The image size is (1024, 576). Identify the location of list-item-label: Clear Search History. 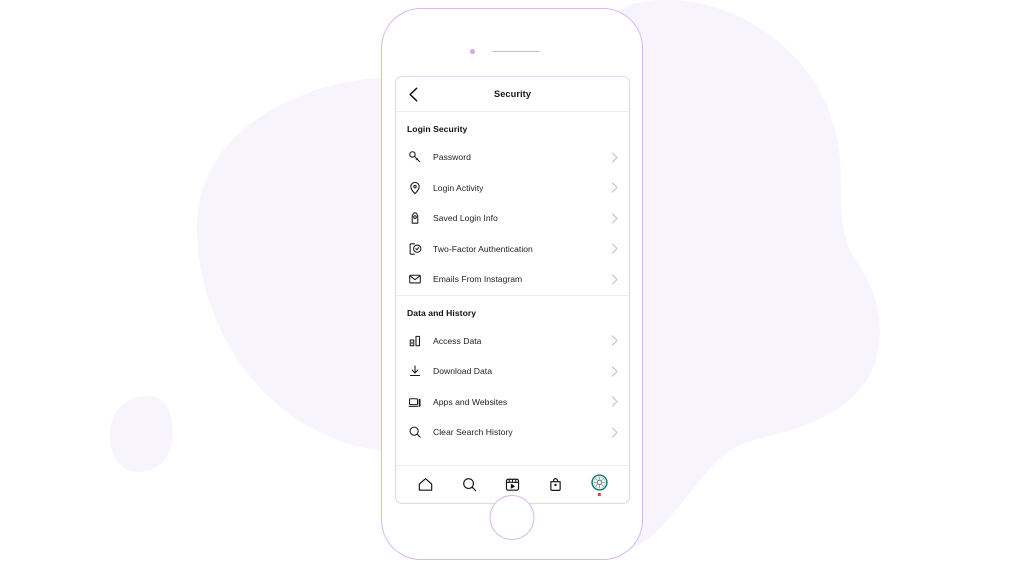
(473, 432).